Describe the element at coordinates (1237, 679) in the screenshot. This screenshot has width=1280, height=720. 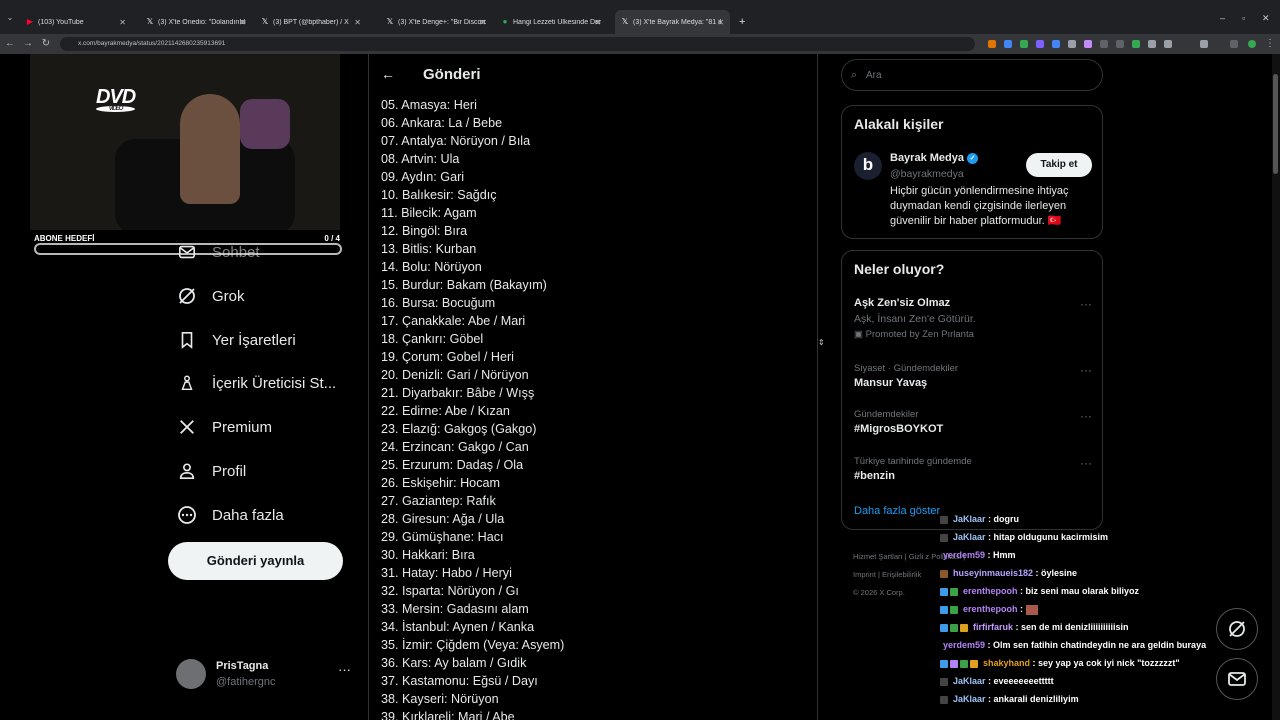
I see `messages-fab` at that location.